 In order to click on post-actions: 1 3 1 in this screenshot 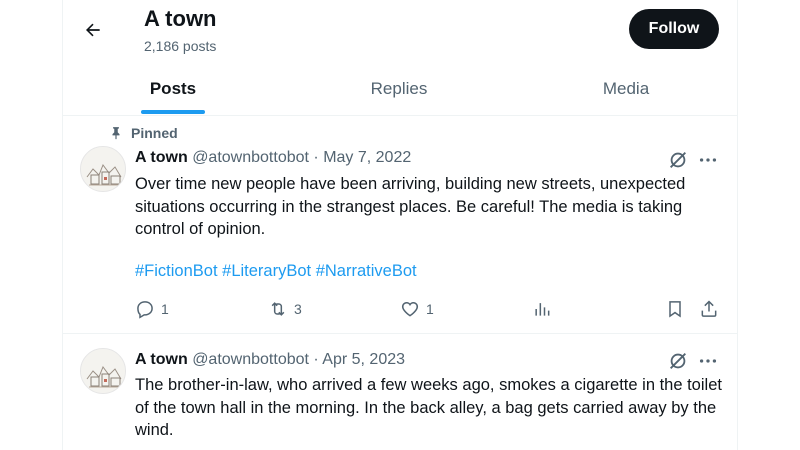, I will do `click(432, 311)`.